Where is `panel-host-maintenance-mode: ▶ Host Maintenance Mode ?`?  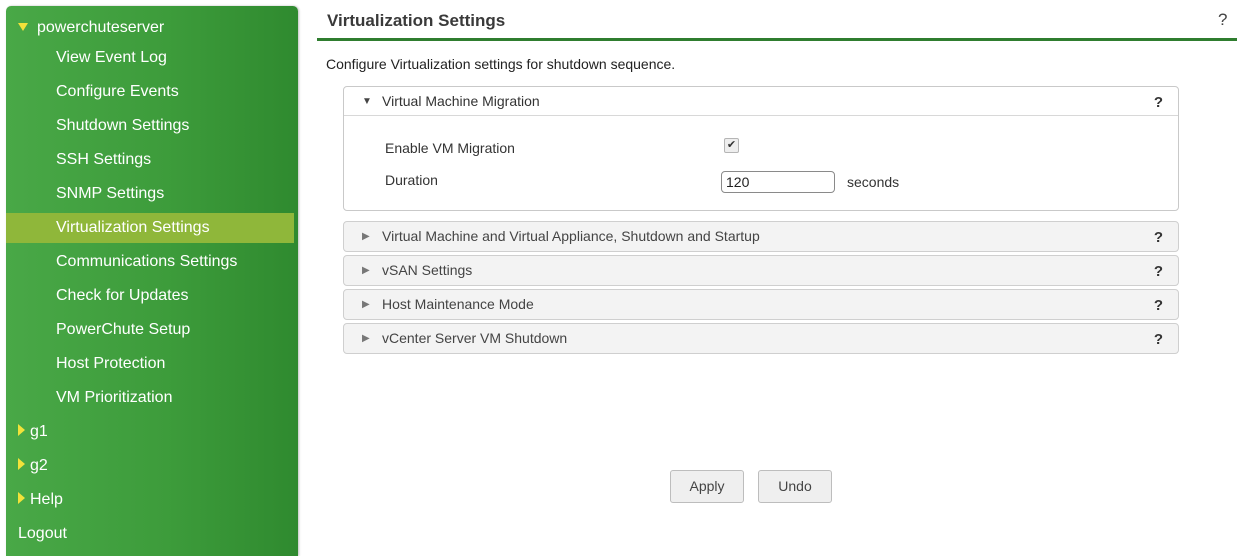 panel-host-maintenance-mode: ▶ Host Maintenance Mode ? is located at coordinates (761, 304).